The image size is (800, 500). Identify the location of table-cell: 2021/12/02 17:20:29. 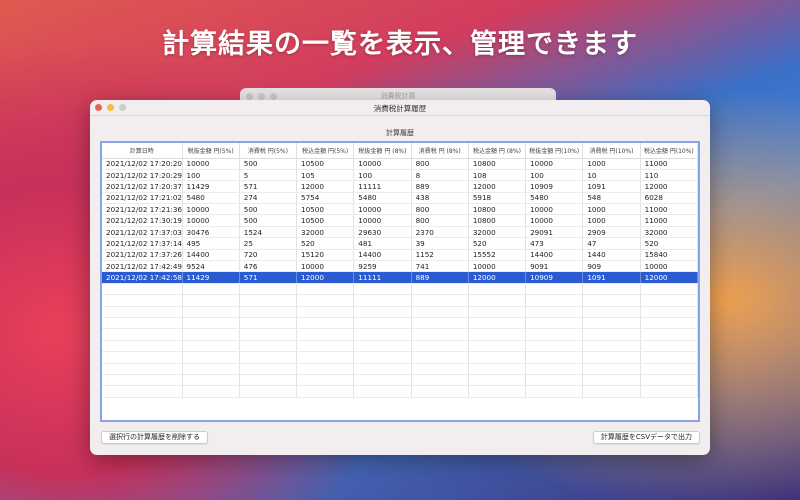
(142, 175).